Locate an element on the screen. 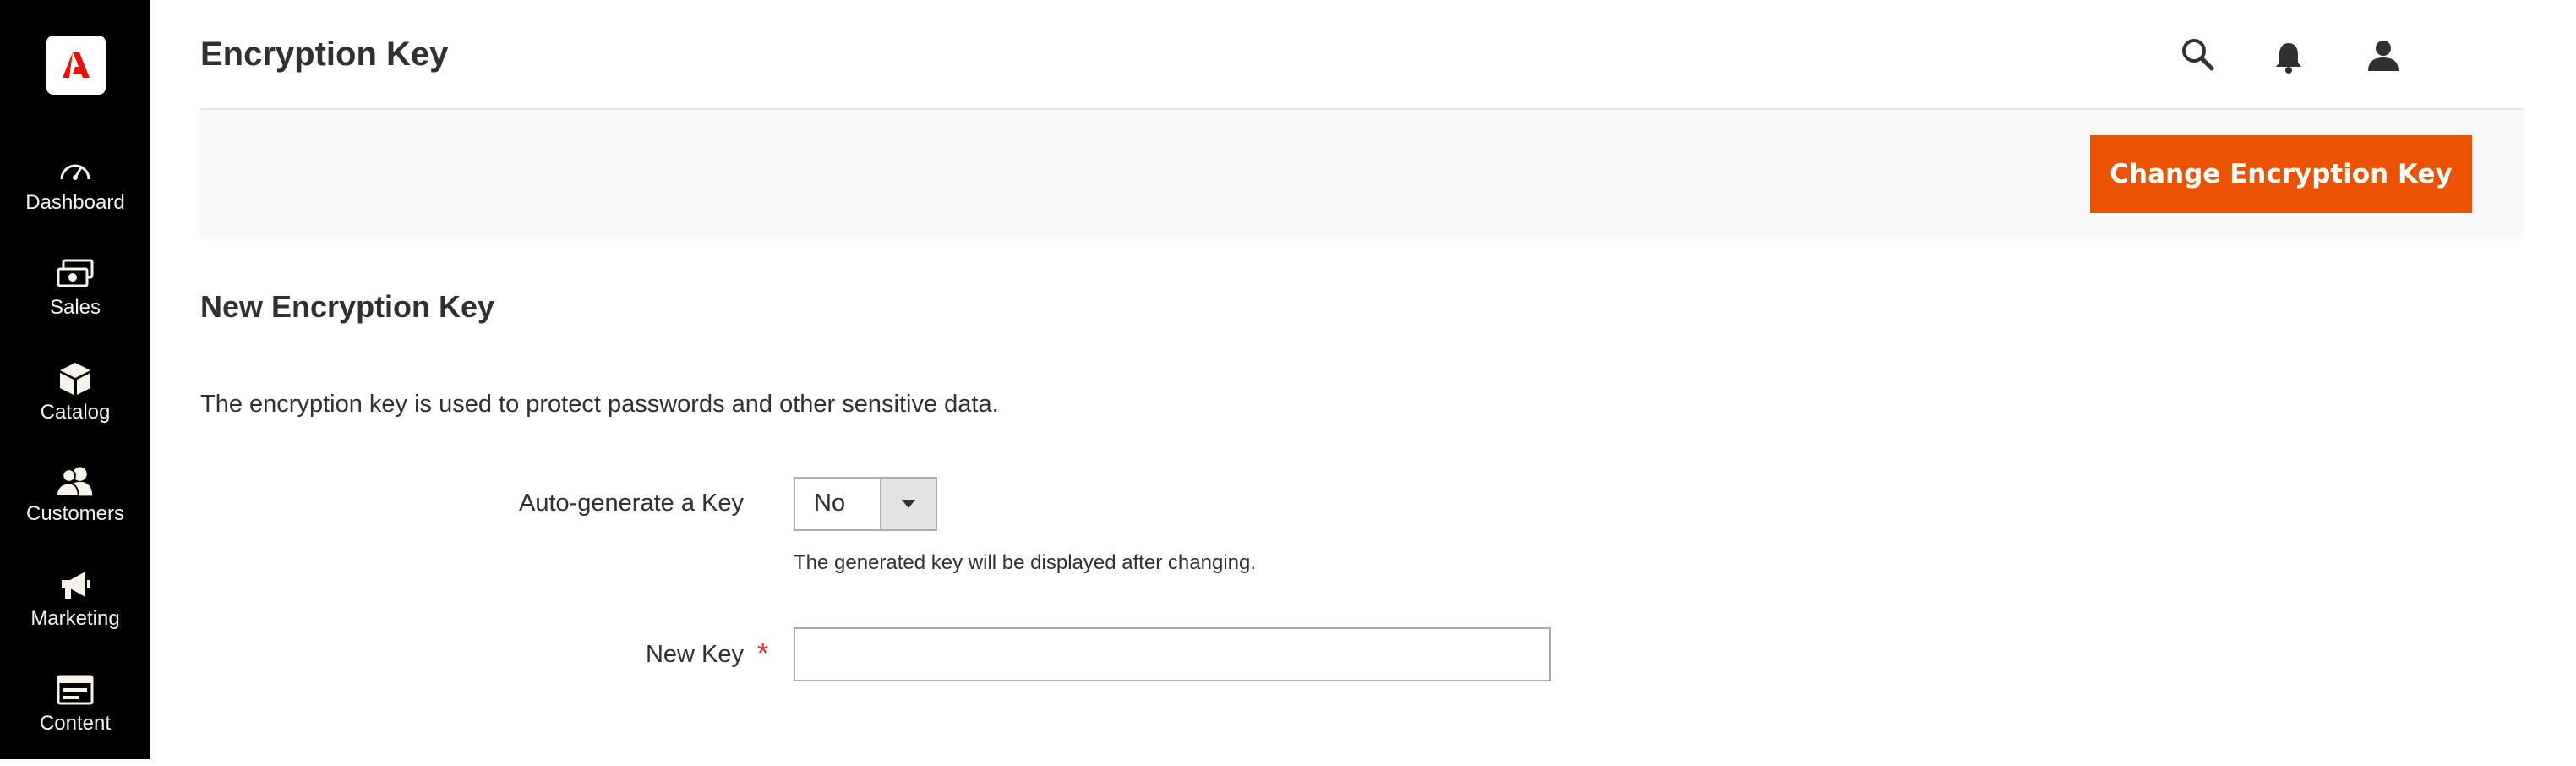 The height and width of the screenshot is (766, 2576). nav-label: Content is located at coordinates (75, 723).